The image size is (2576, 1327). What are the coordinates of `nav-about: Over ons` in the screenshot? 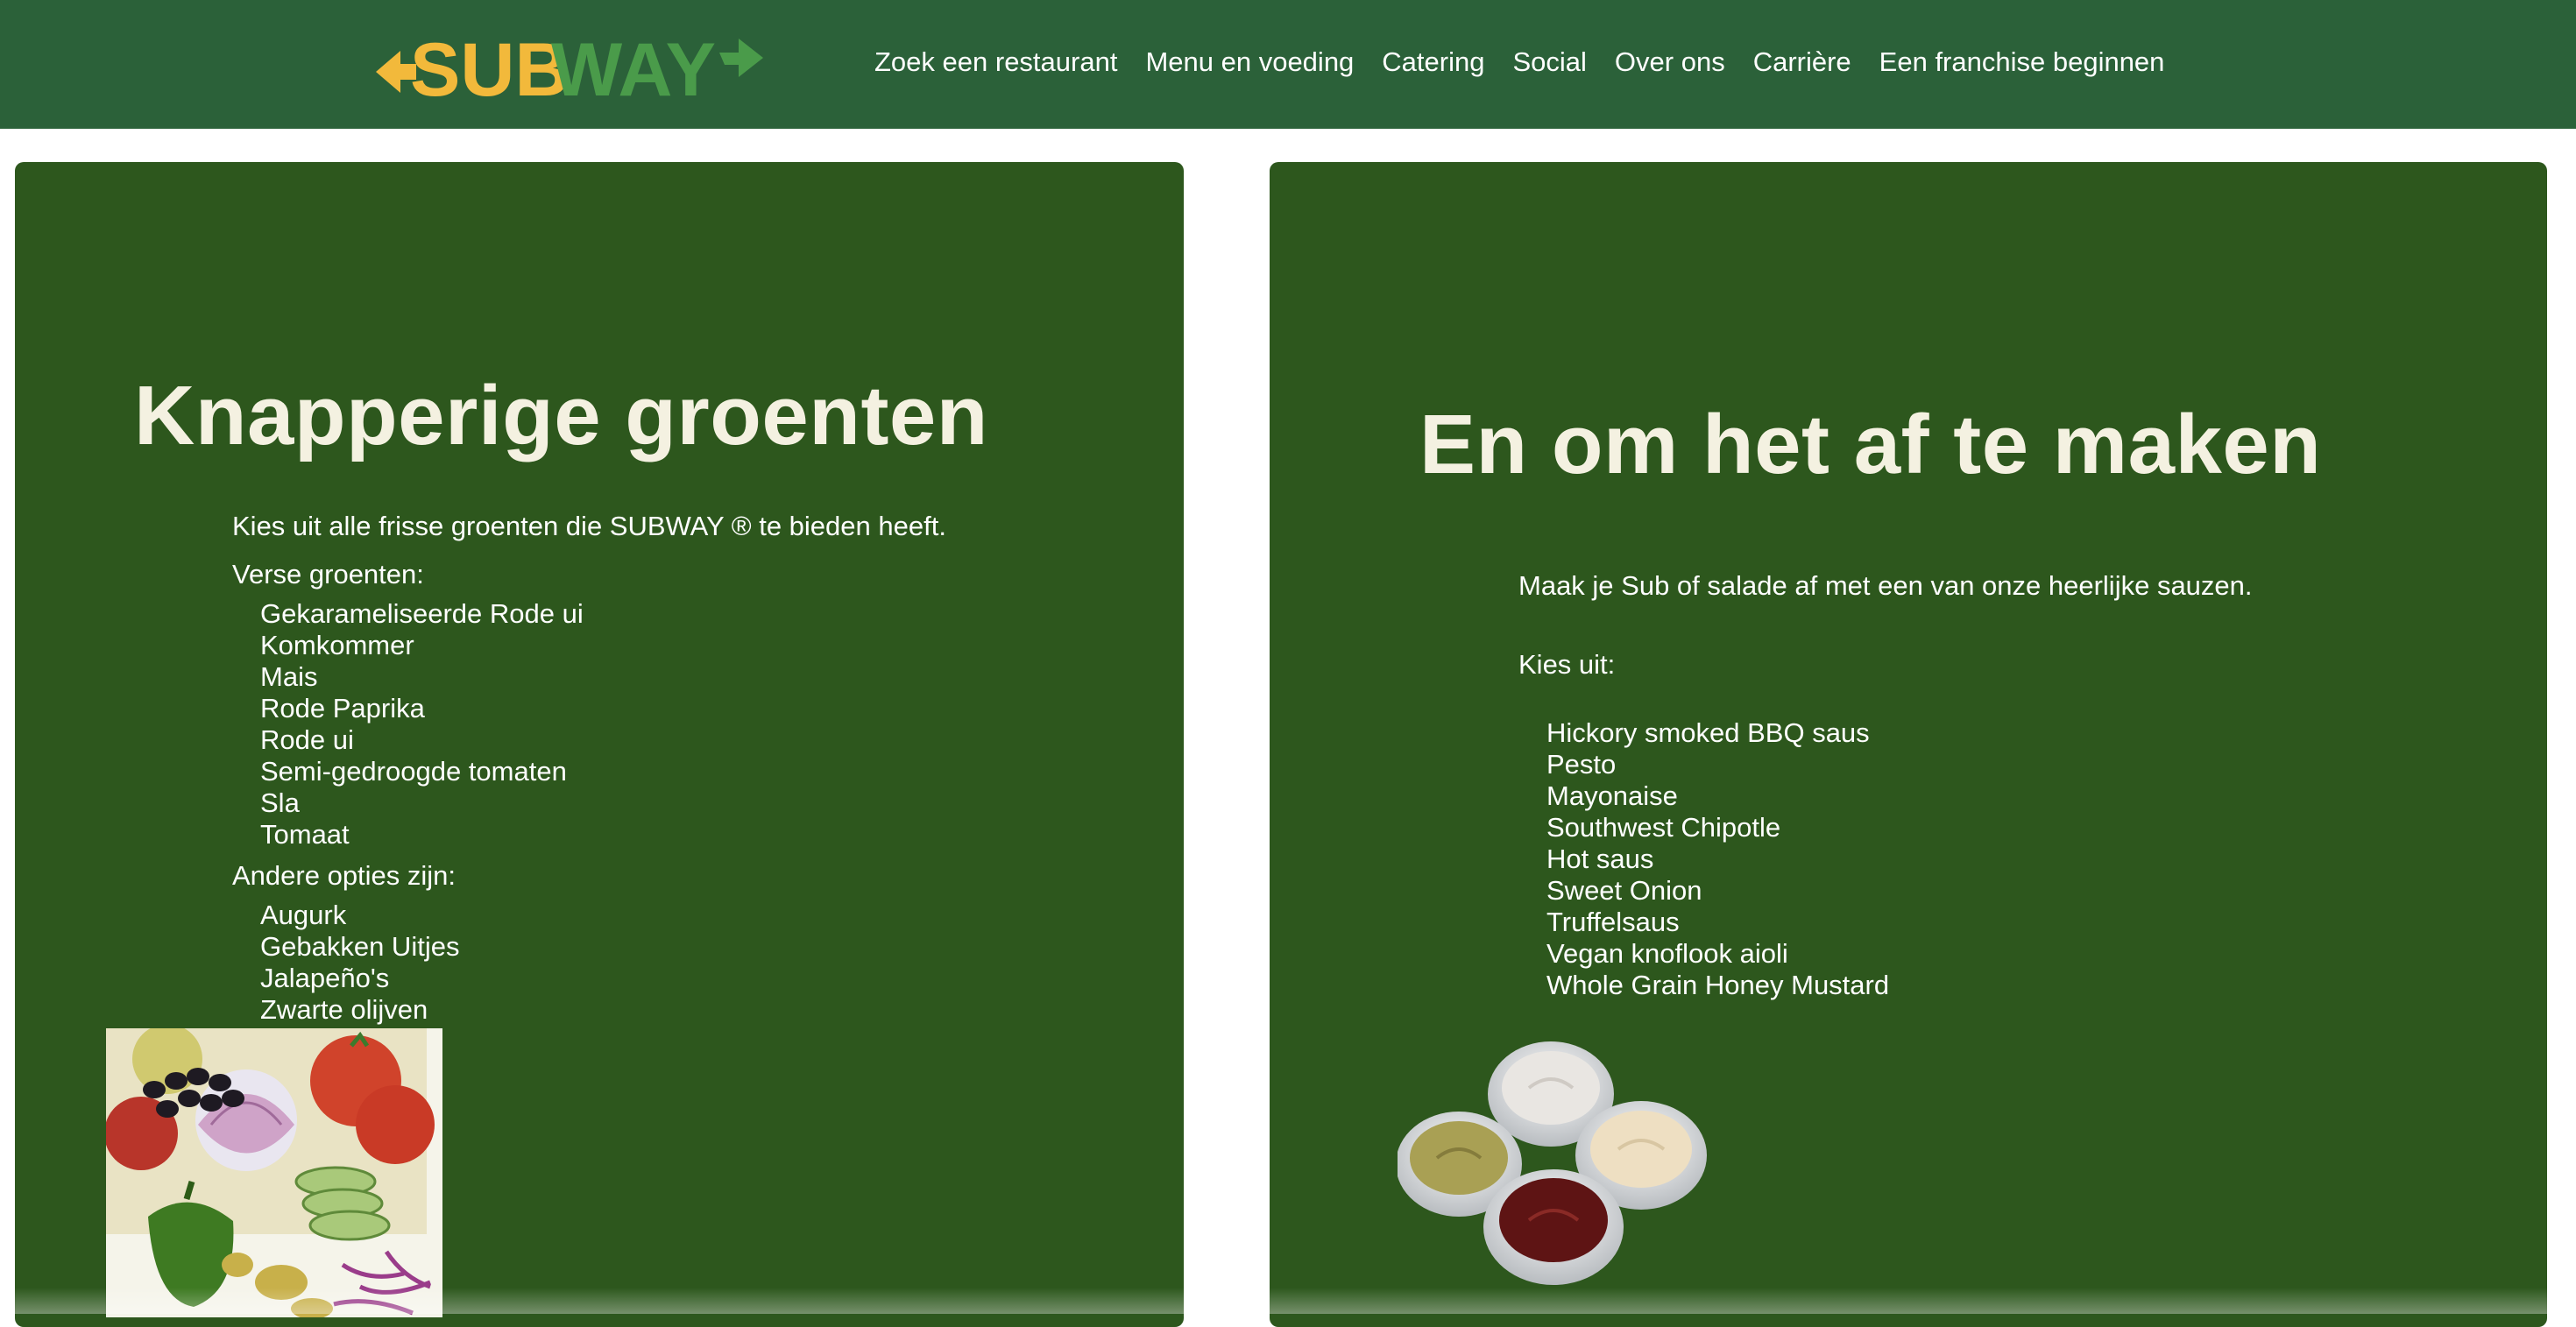 It's located at (1670, 62).